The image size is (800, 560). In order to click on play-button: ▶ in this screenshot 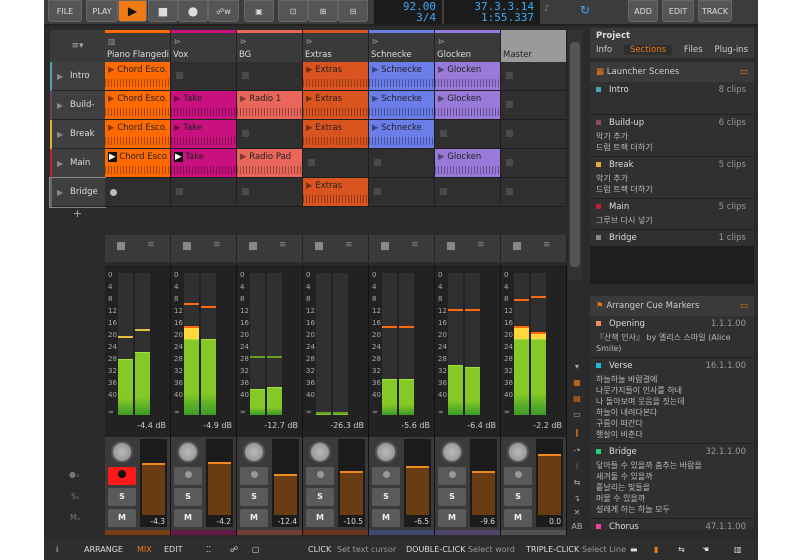, I will do `click(132, 11)`.